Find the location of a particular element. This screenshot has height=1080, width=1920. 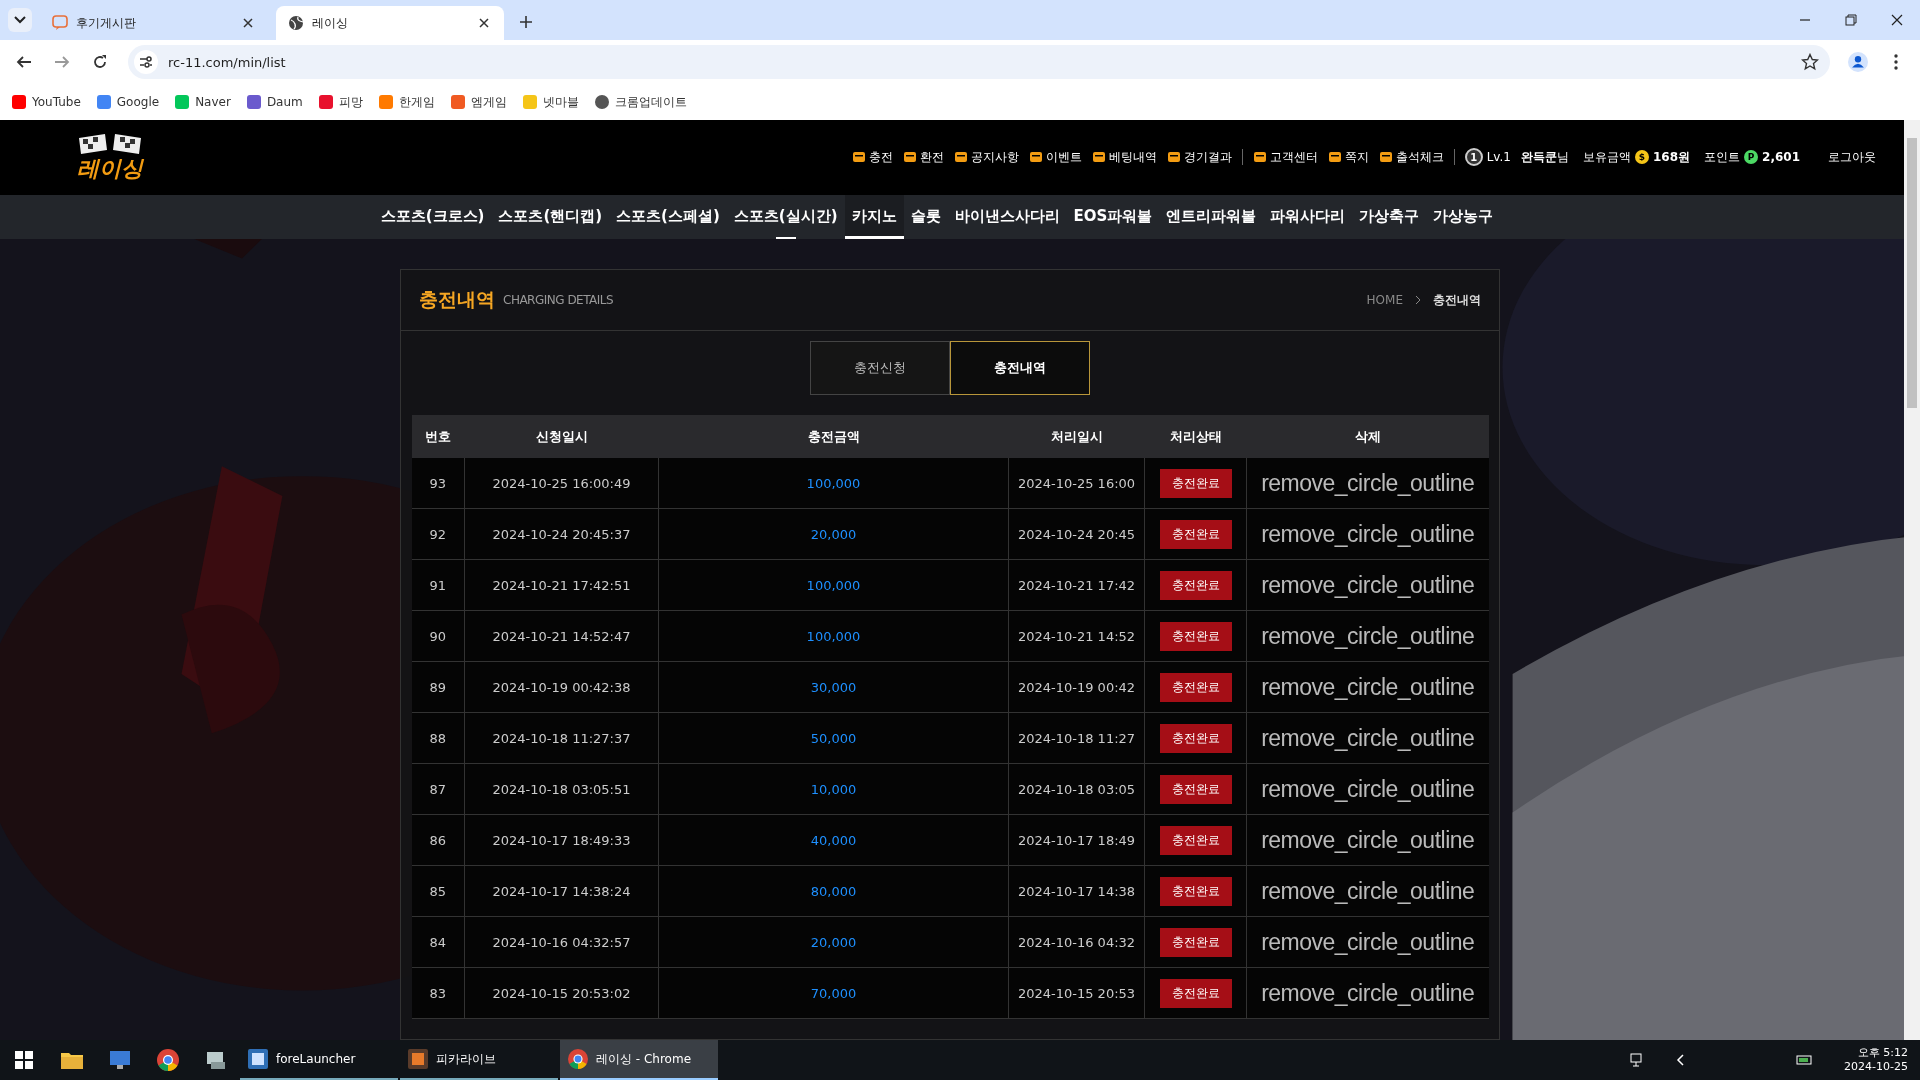

column-header: 처리상태 is located at coordinates (1195, 436).